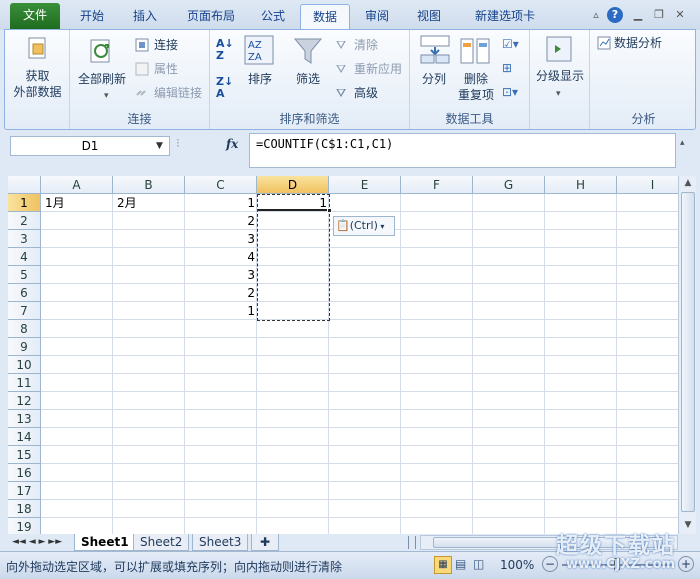 The image size is (700, 579). I want to click on filter-button: 筛选, so click(308, 79).